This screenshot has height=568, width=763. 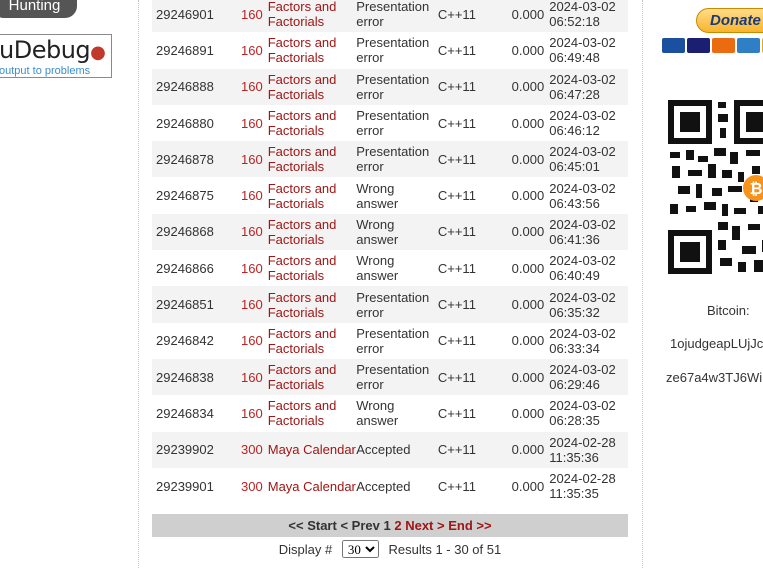 What do you see at coordinates (312, 525) in the screenshot?
I see `pager-start-link: << Start` at bounding box center [312, 525].